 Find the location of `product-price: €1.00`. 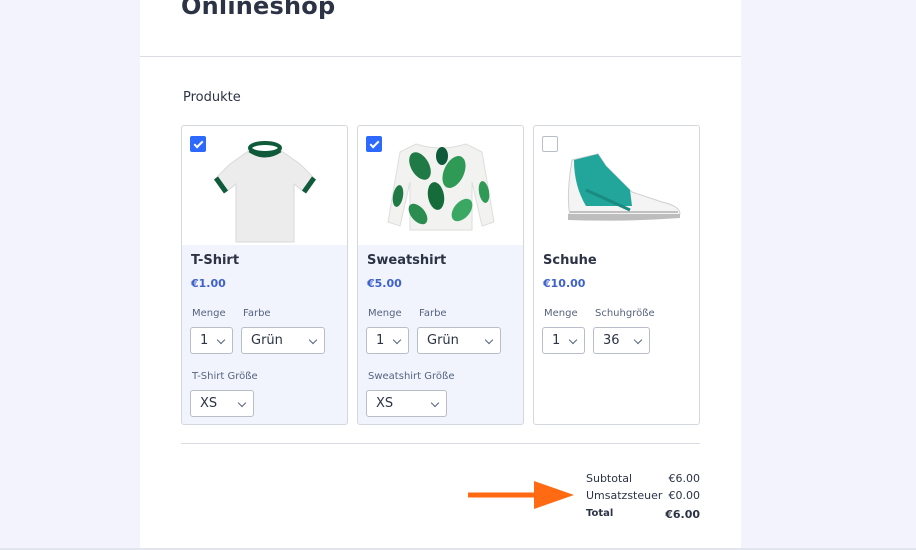

product-price: €1.00 is located at coordinates (208, 283).